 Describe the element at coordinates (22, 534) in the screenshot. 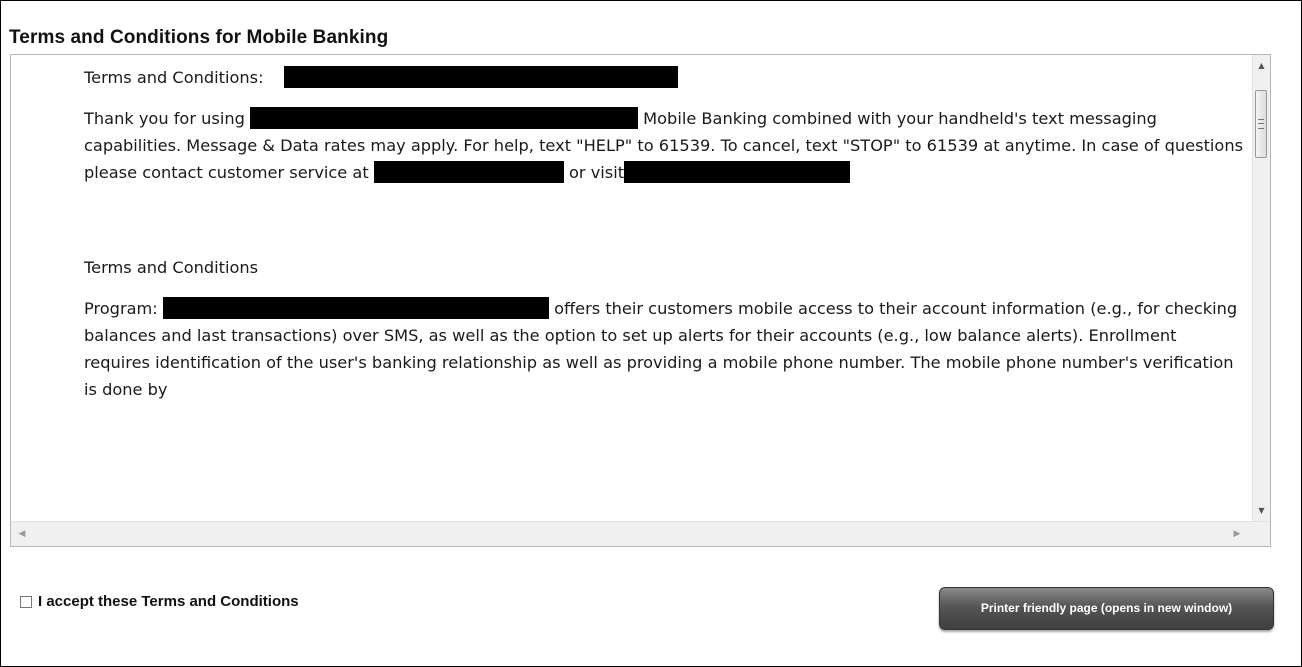

I see `triangle-left-icon: ◀` at that location.